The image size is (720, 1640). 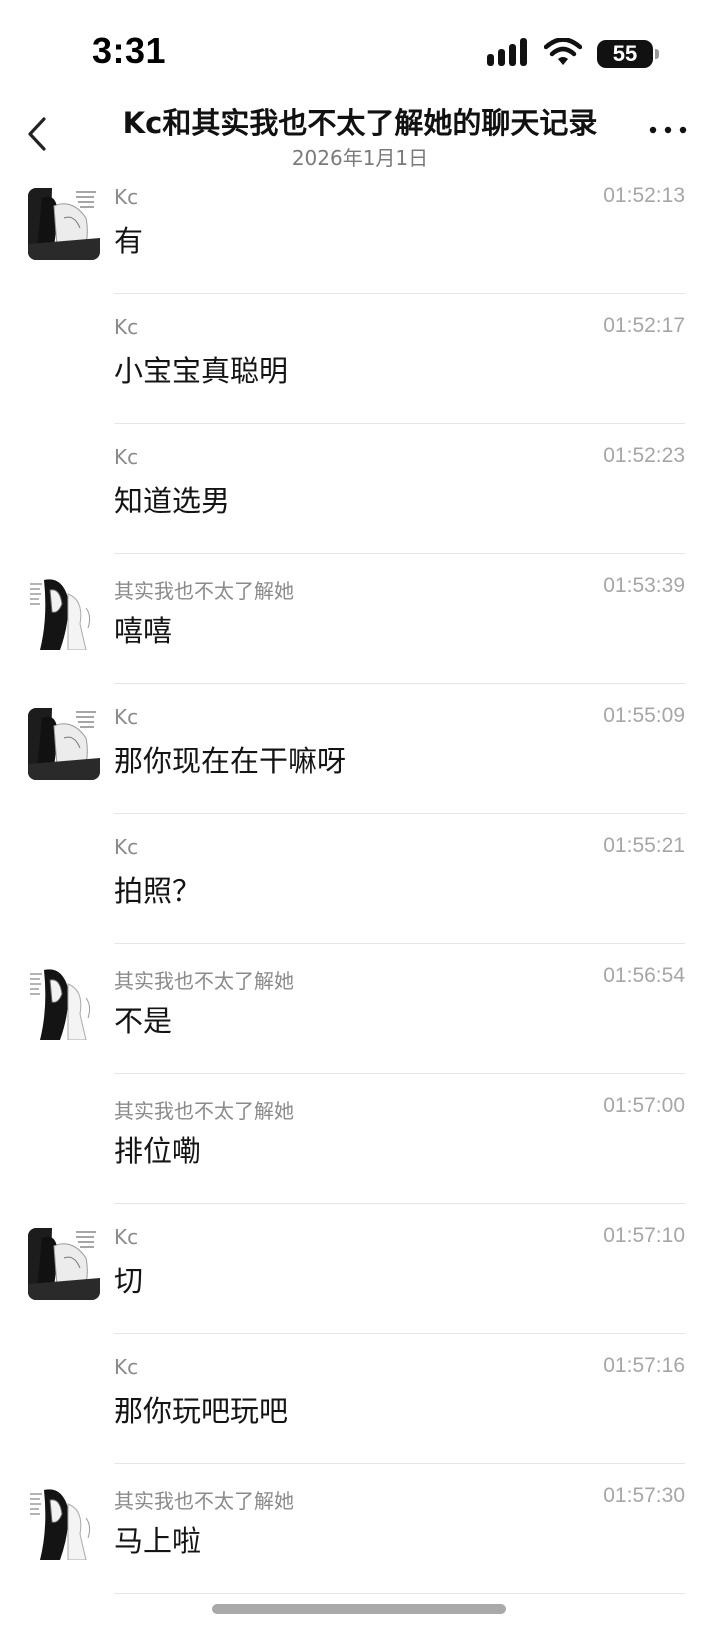 What do you see at coordinates (644, 585) in the screenshot?
I see `message-timestamp: 01:53:39` at bounding box center [644, 585].